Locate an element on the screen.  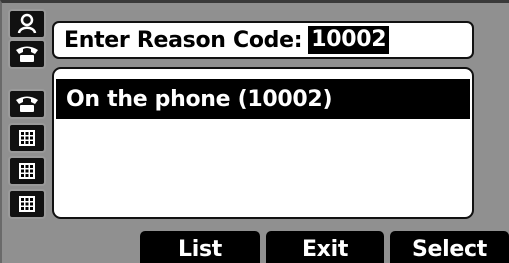
list-item: On the phone (10002) is located at coordinates (263, 99).